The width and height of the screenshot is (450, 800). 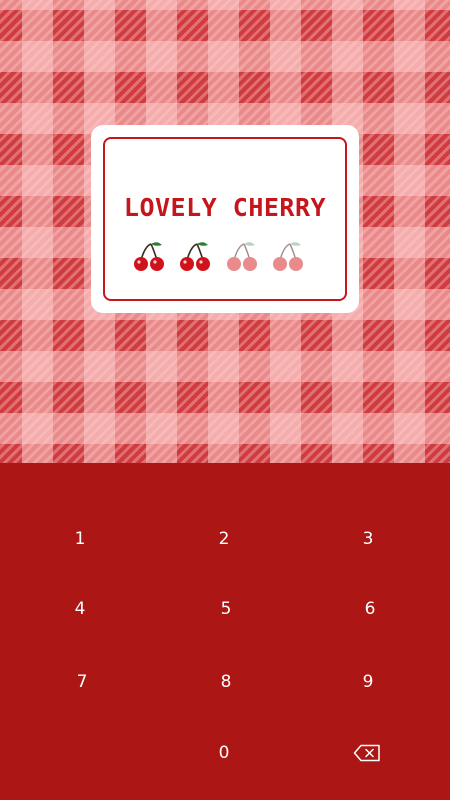 I want to click on backspace-button, so click(x=367, y=753).